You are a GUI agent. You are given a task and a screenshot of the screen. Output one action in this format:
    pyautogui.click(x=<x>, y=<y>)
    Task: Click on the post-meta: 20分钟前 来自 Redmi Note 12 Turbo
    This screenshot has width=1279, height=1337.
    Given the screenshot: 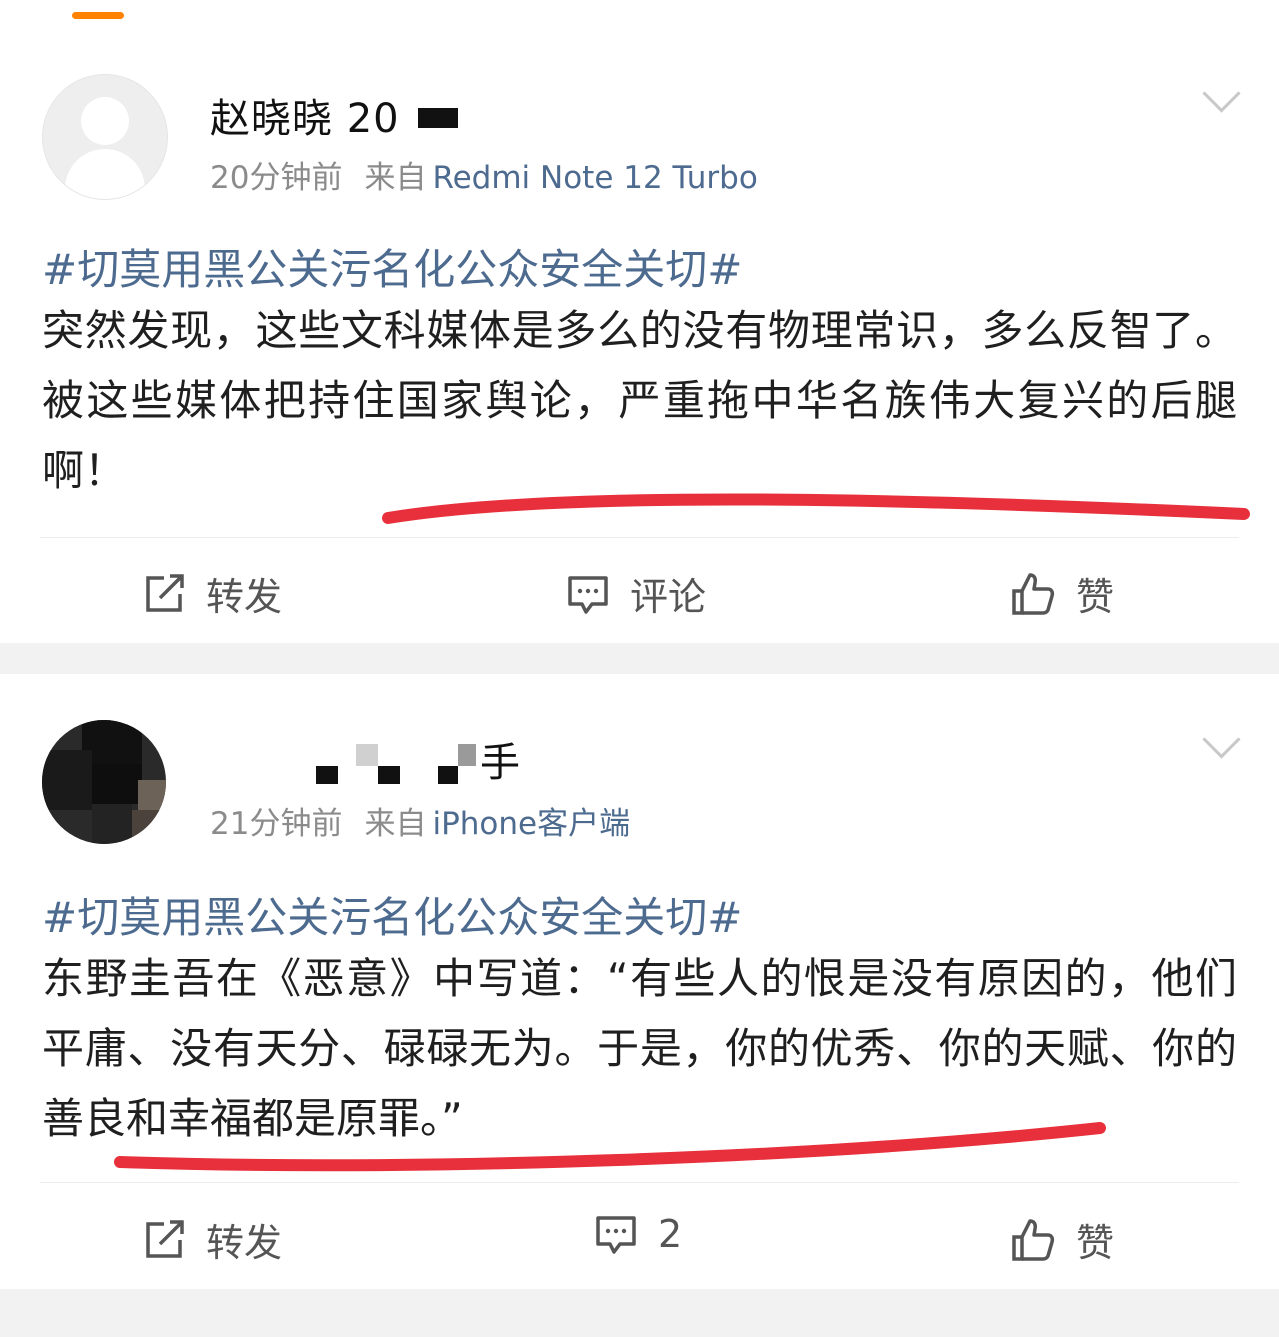 What is the action you would take?
    pyautogui.click(x=484, y=174)
    